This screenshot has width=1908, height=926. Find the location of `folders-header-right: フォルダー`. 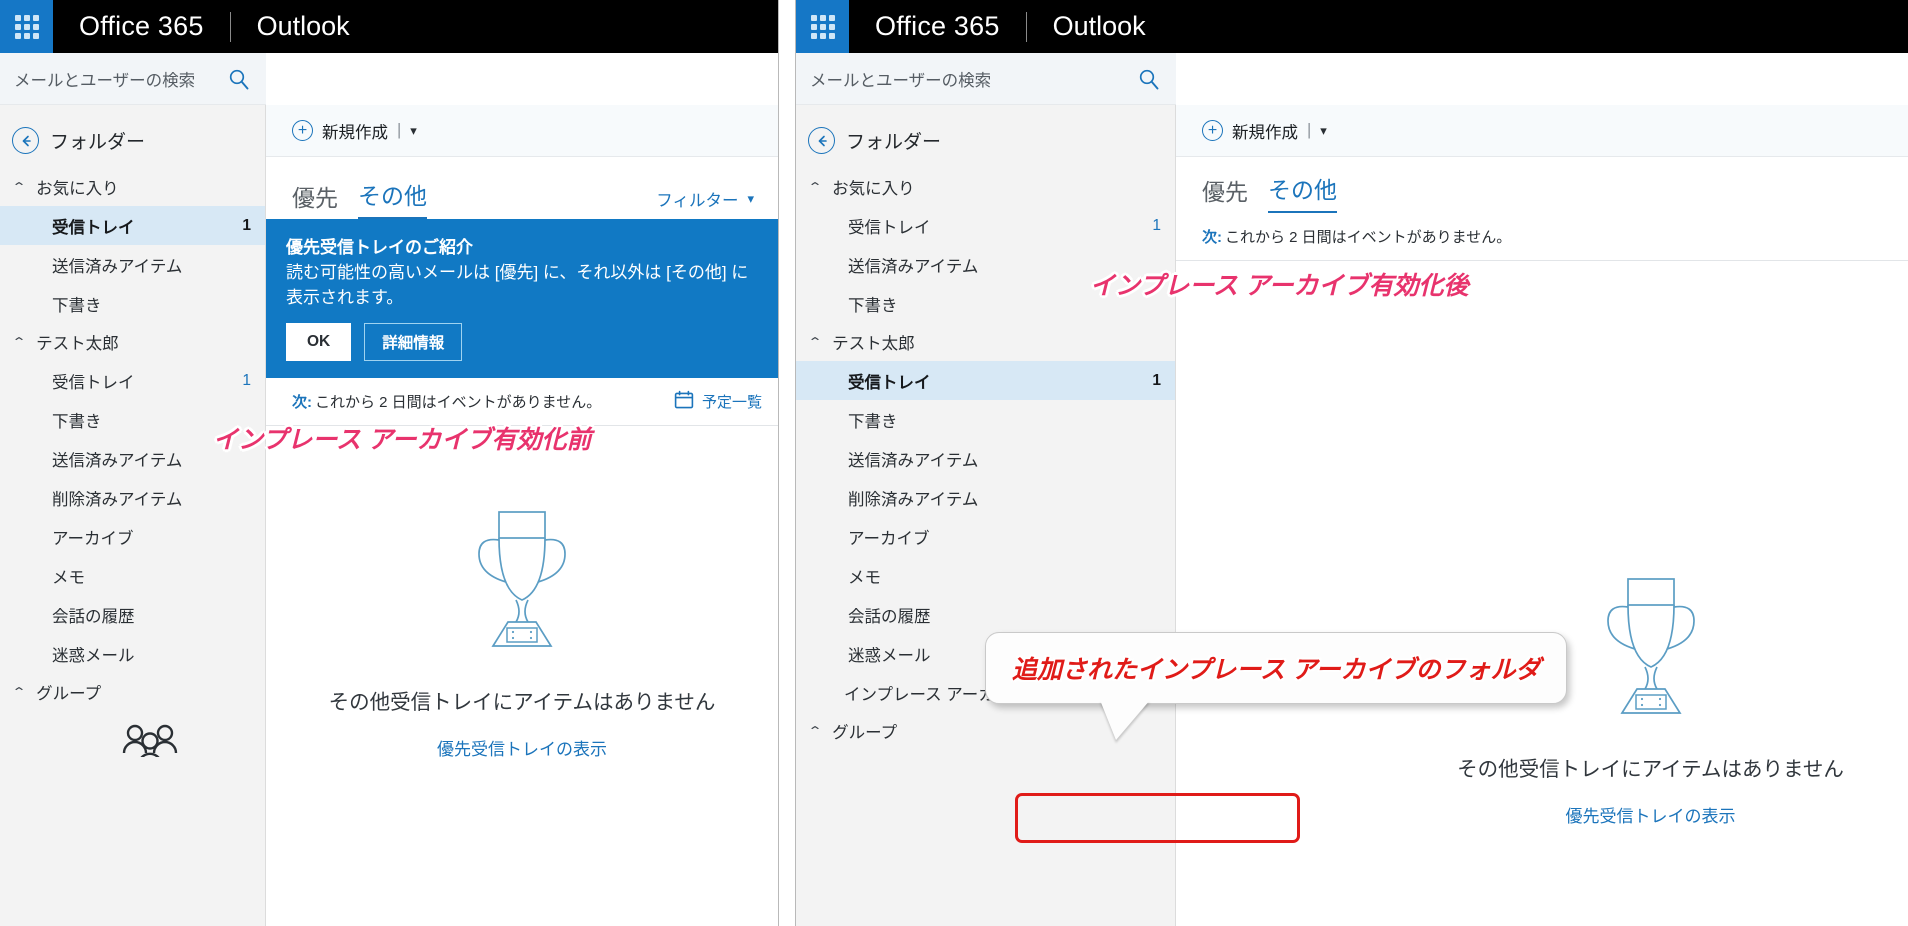

folders-header-right: フォルダー is located at coordinates (985, 144).